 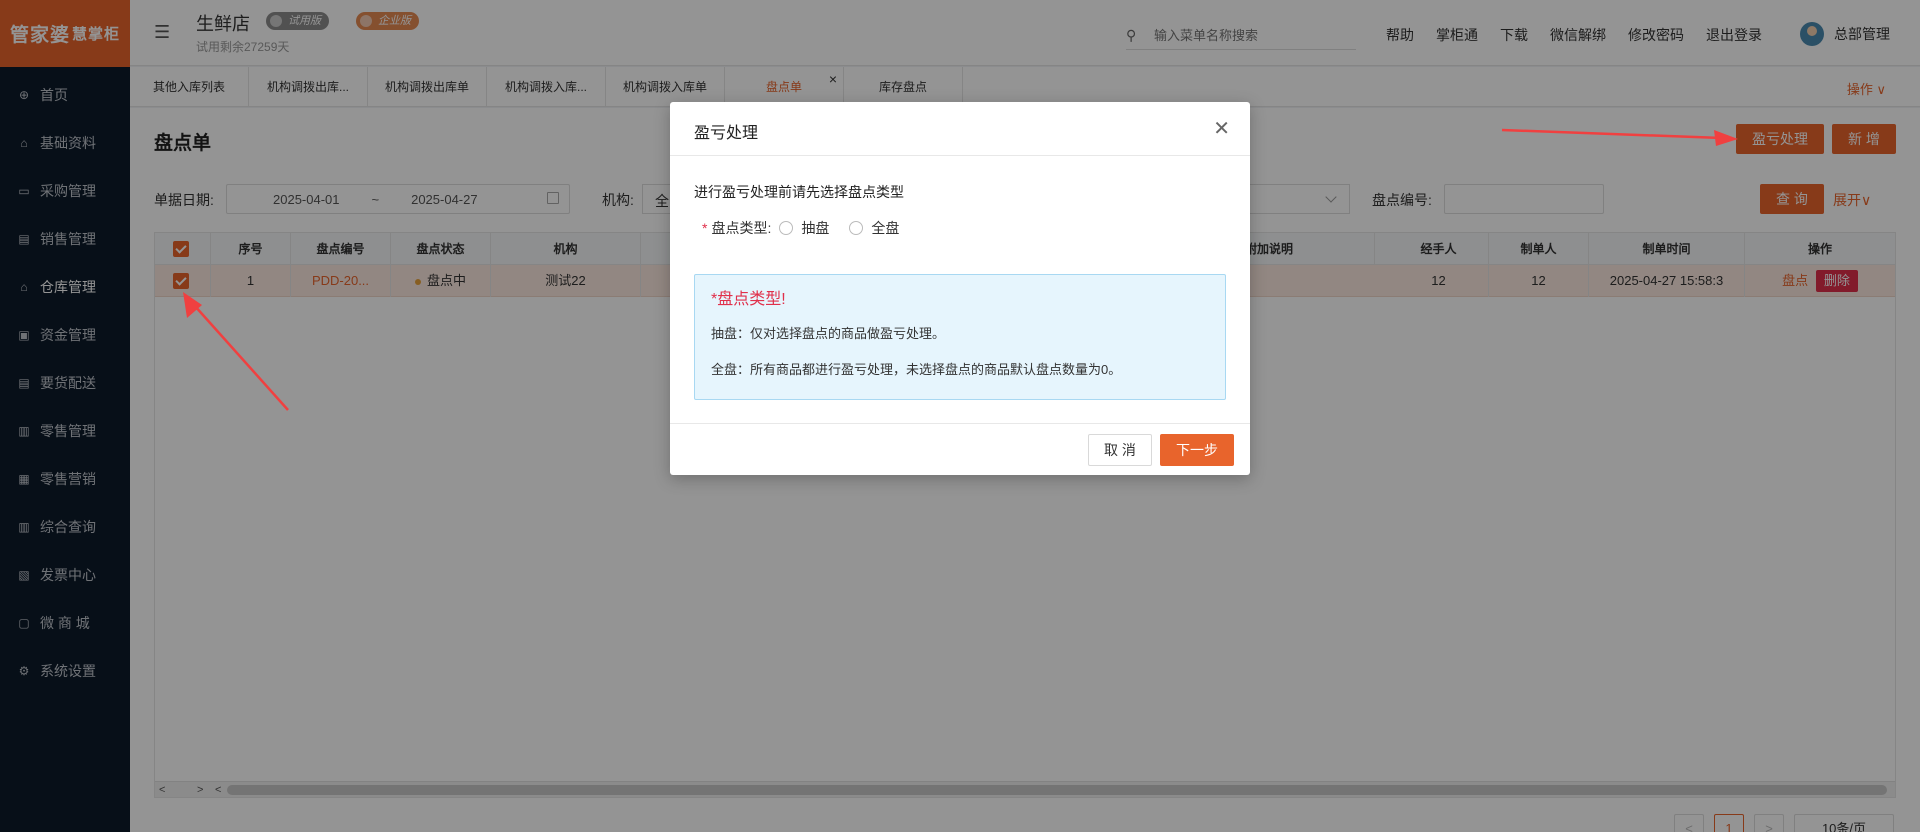 I want to click on info-full: 全盘：所有商品都进行盈亏处理，未选择盘点的商品默认盘点数量为0。, so click(x=916, y=369).